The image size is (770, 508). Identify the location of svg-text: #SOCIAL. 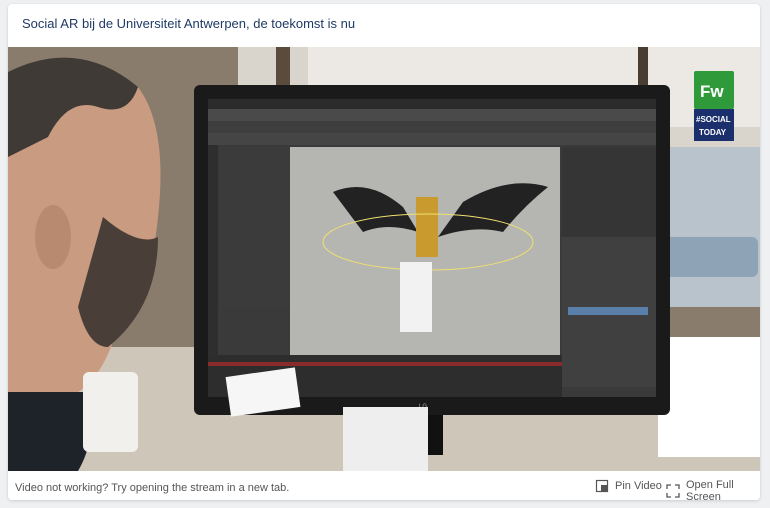
(713, 119).